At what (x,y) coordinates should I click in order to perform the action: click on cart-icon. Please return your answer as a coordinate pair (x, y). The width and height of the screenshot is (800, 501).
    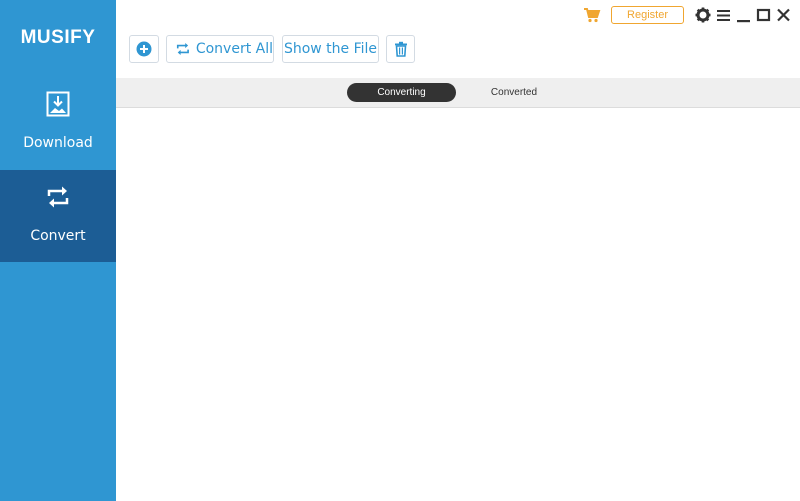
    Looking at the image, I should click on (592, 15).